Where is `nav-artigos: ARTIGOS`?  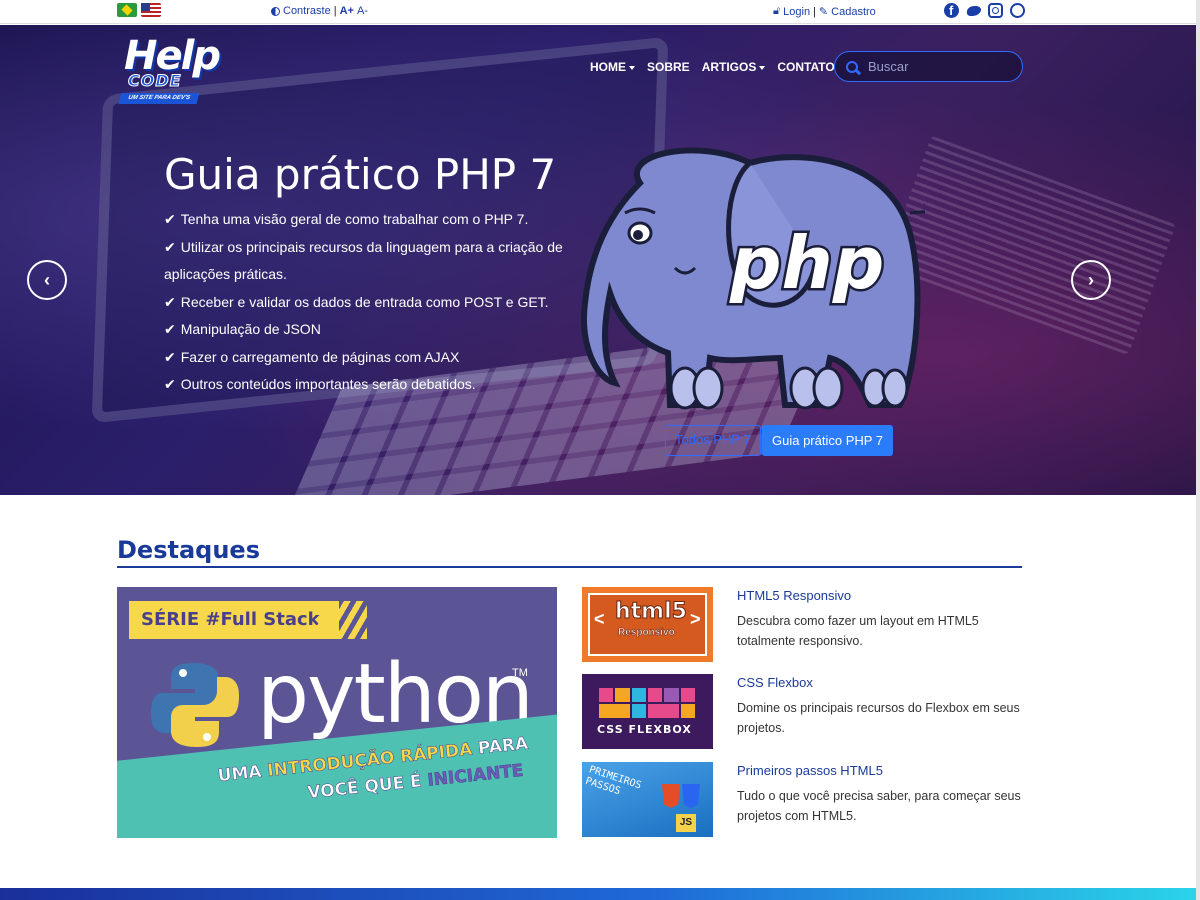 nav-artigos: ARTIGOS is located at coordinates (734, 67).